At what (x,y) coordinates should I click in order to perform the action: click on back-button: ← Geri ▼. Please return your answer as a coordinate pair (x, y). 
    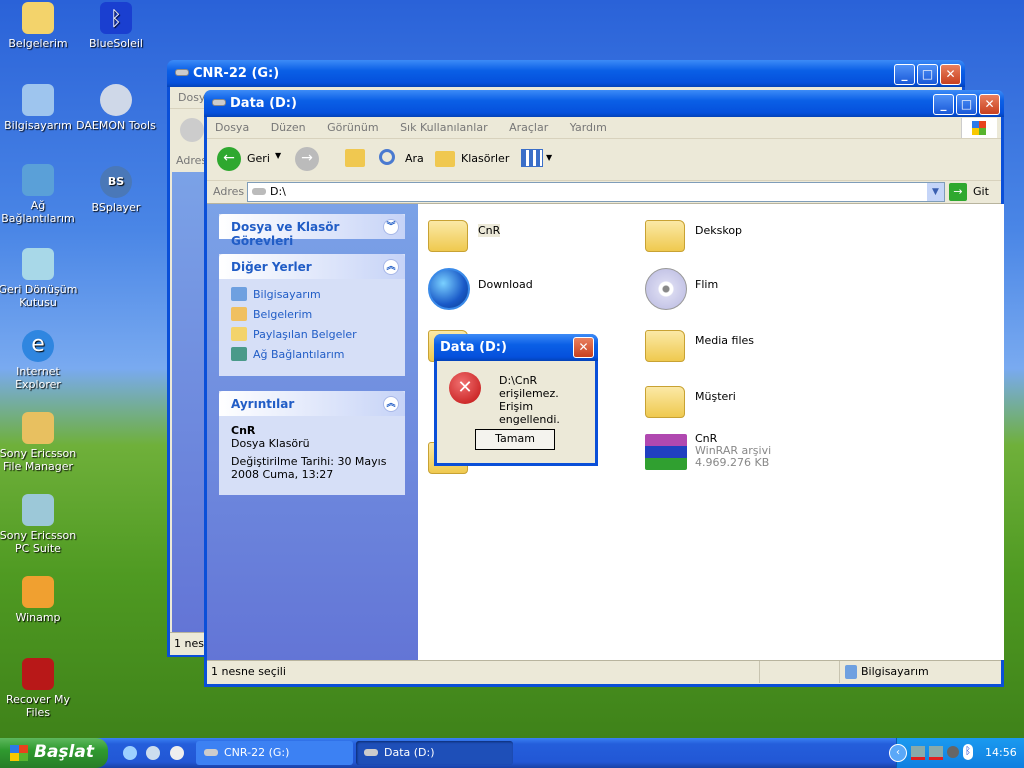
    Looking at the image, I should click on (251, 159).